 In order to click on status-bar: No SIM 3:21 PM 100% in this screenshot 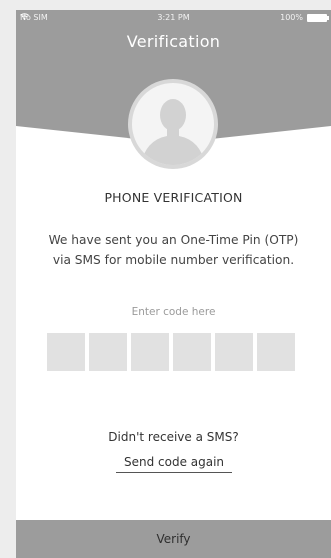, I will do `click(173, 19)`.